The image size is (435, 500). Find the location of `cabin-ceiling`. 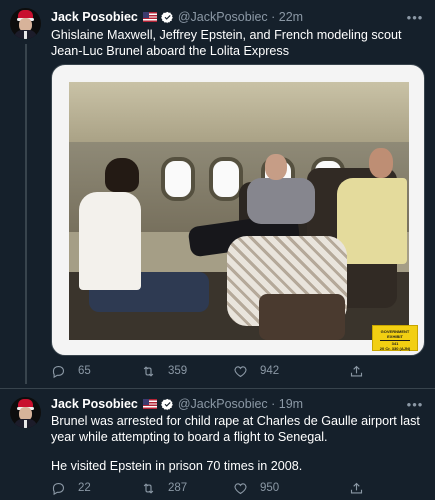

cabin-ceiling is located at coordinates (239, 112).